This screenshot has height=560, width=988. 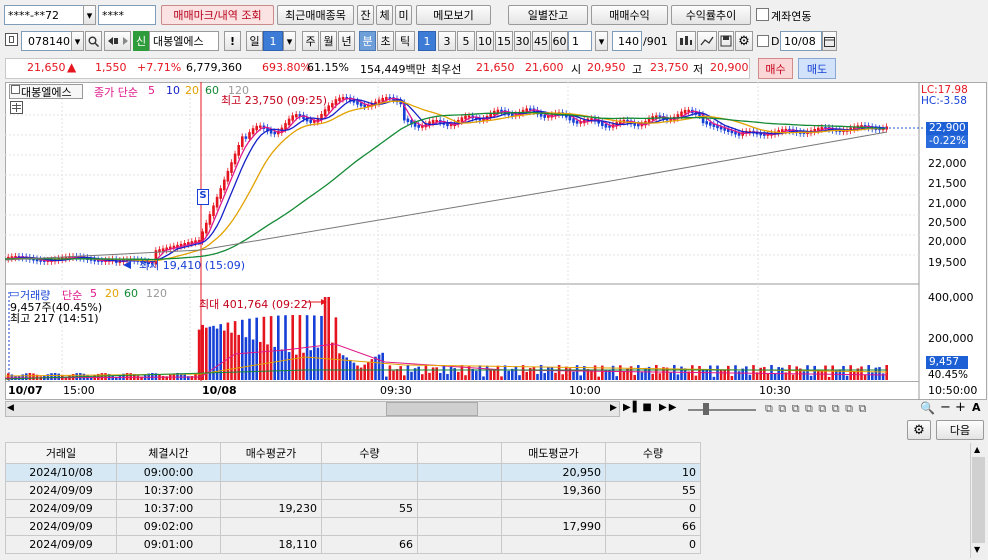 What do you see at coordinates (707, 41) in the screenshot?
I see `line-tool-button` at bounding box center [707, 41].